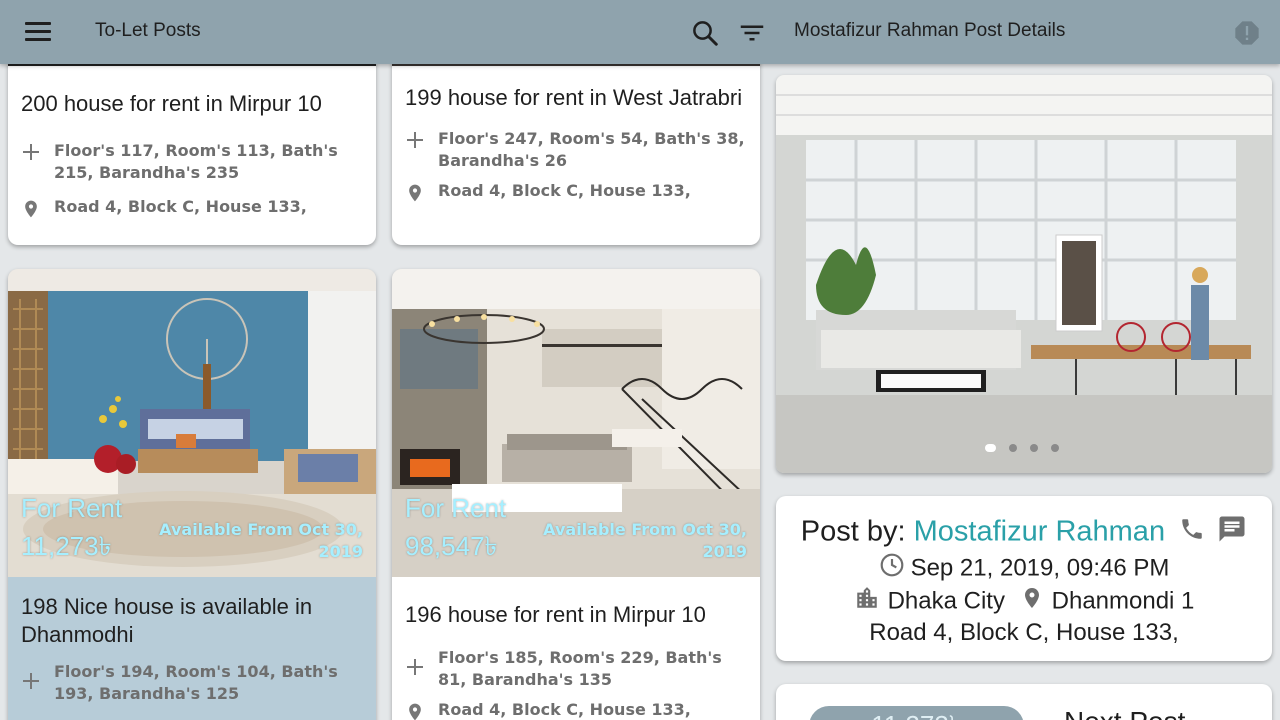 This screenshot has height=720, width=1280. I want to click on menu-icon, so click(38, 23).